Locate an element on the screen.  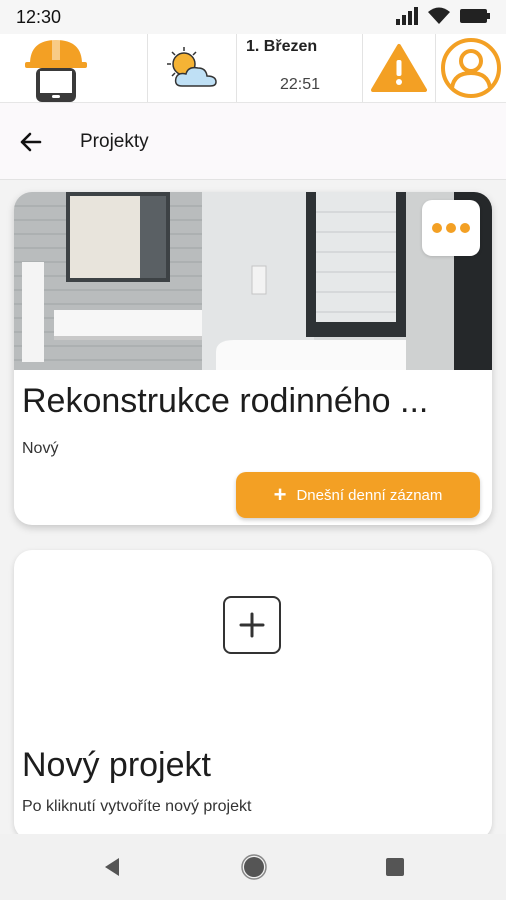
warning-icon is located at coordinates (399, 68).